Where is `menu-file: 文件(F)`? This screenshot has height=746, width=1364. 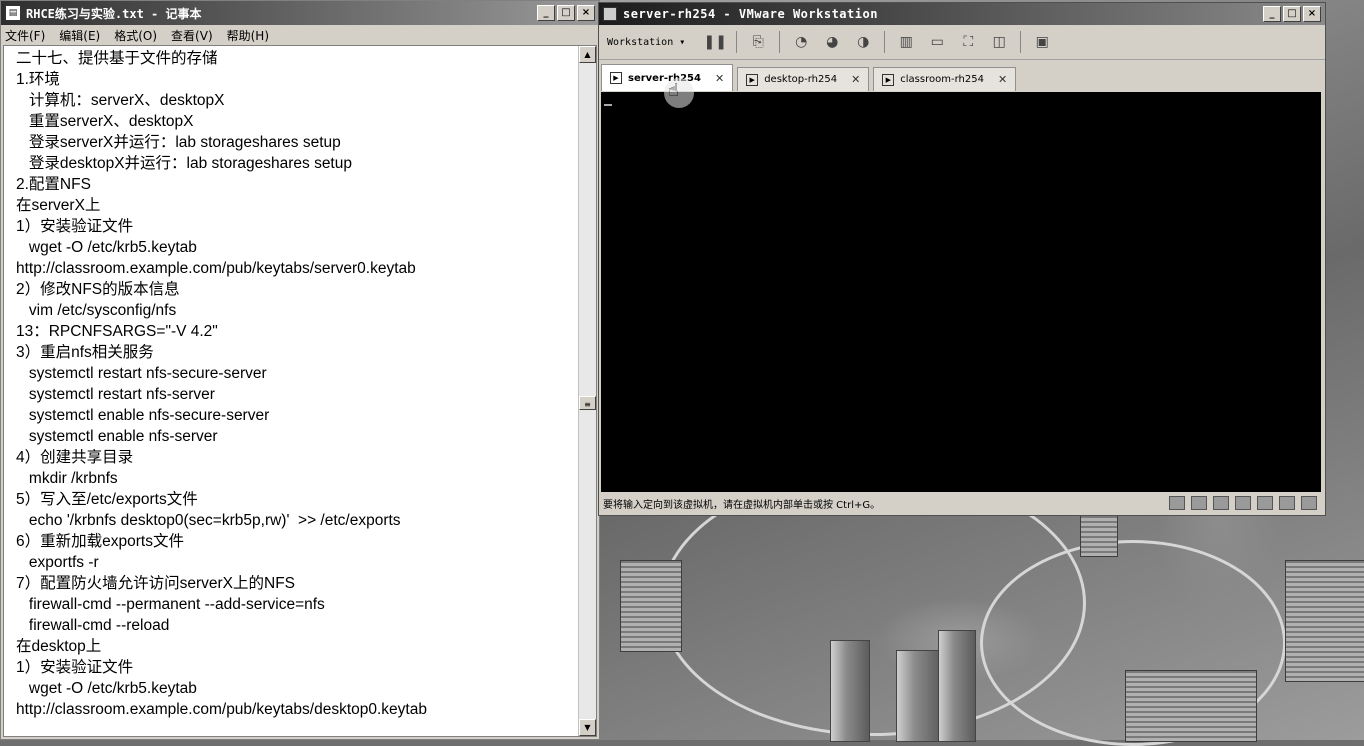 menu-file: 文件(F) is located at coordinates (25, 35).